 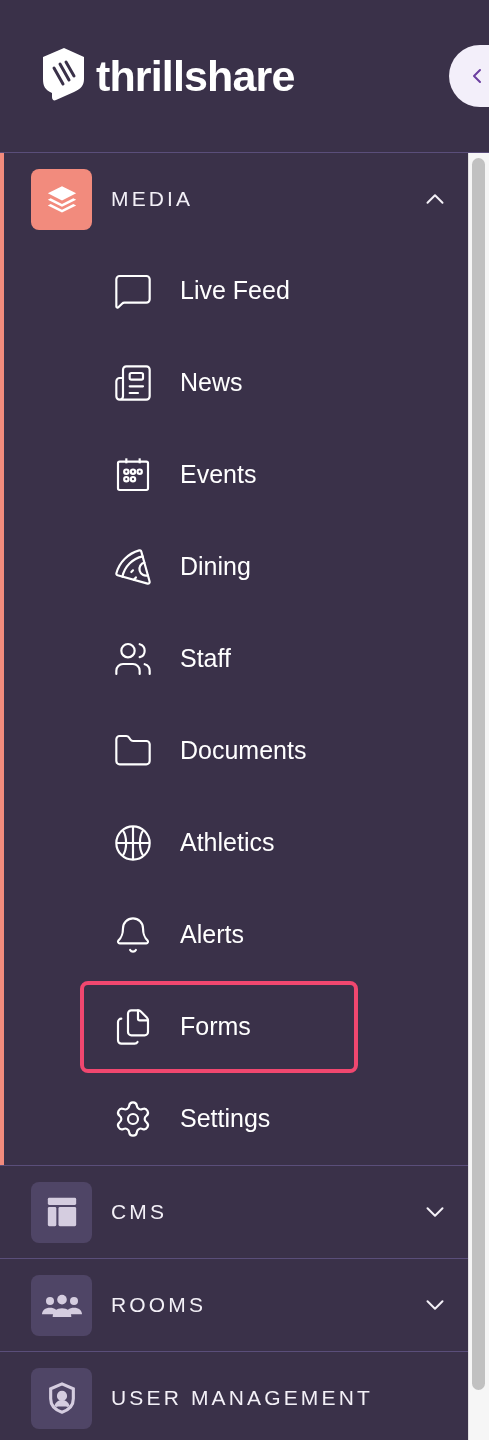 What do you see at coordinates (219, 475) in the screenshot?
I see `nav-item: Events` at bounding box center [219, 475].